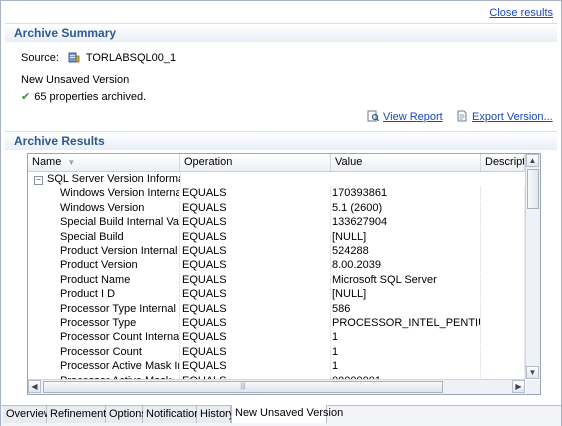 Image resolution: width=562 pixels, height=426 pixels. I want to click on group-row: −SQL Server Version Information, so click(276, 179).